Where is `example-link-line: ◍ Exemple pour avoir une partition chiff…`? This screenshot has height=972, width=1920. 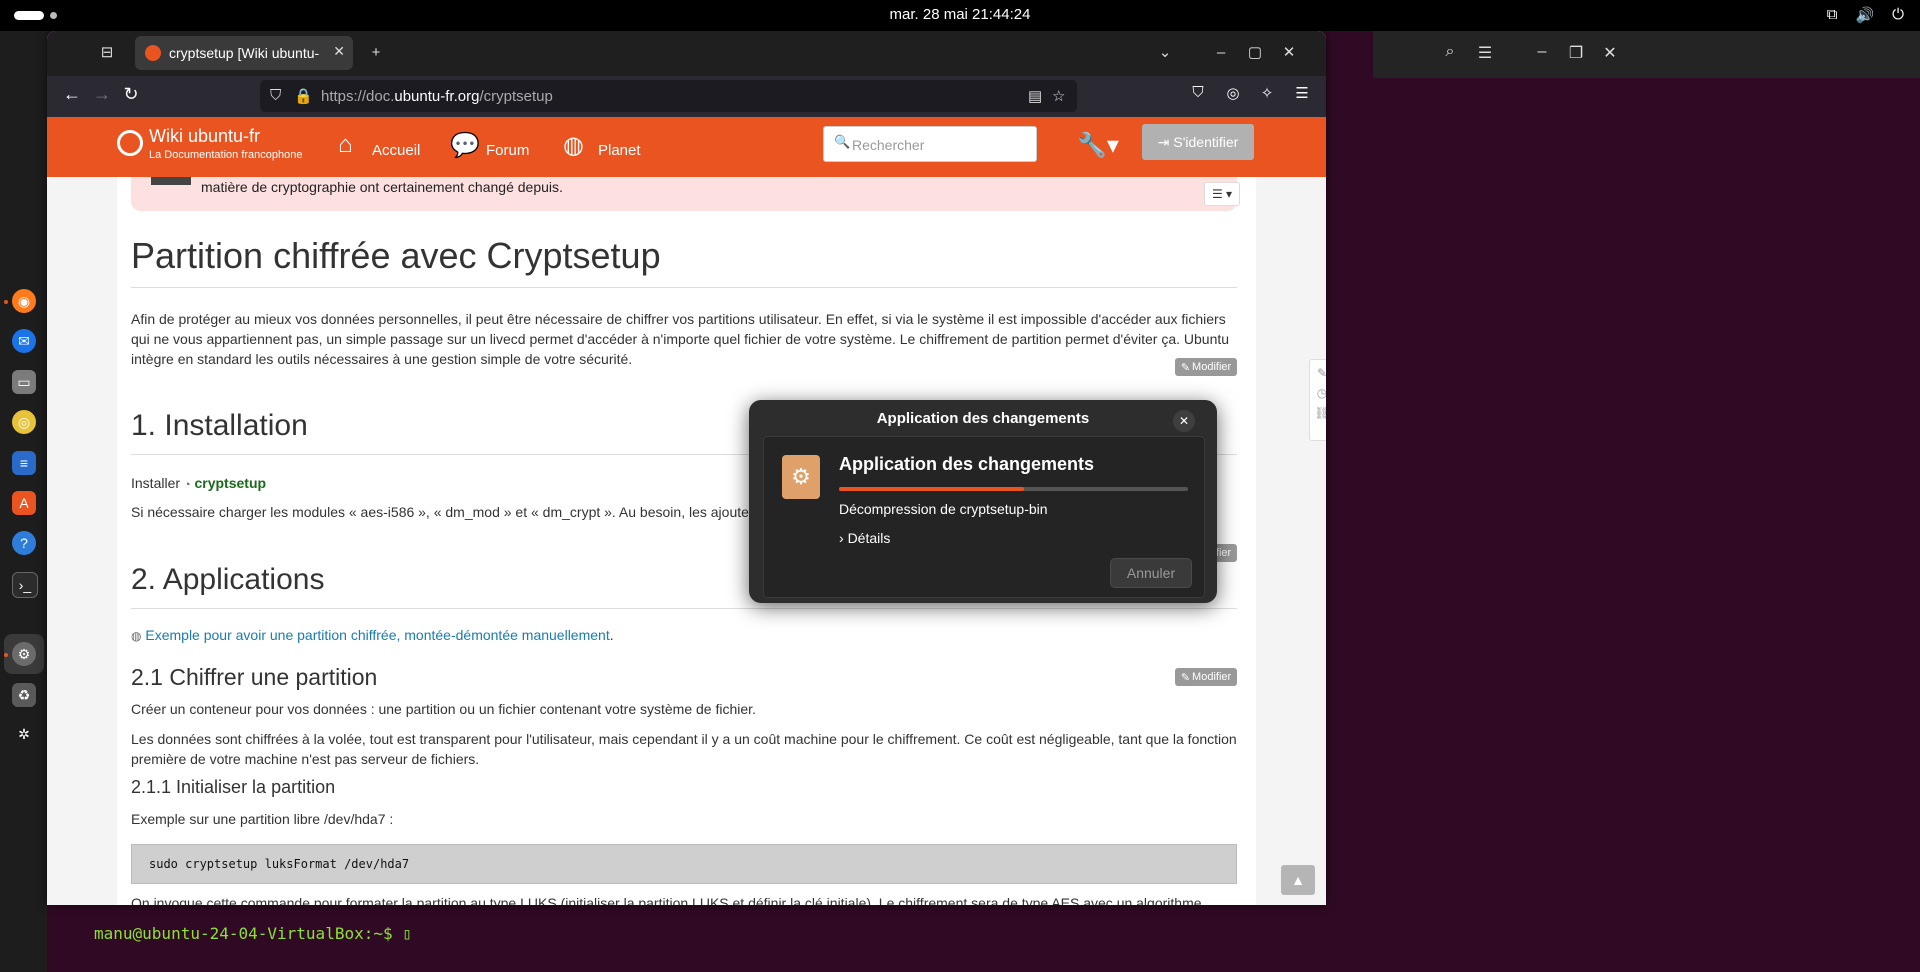
example-link-line: ◍ Exemple pour avoir une partition chiff… is located at coordinates (372, 635).